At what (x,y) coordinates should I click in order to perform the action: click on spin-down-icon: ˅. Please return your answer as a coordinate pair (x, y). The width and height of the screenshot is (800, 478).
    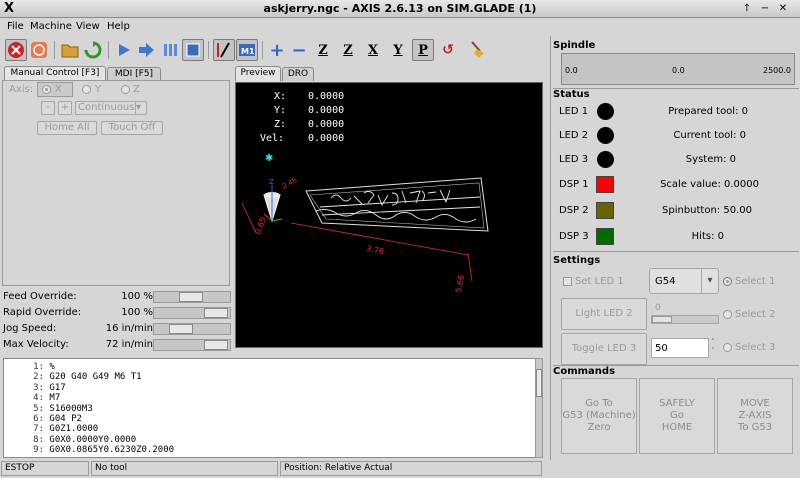
    Looking at the image, I should click on (713, 351).